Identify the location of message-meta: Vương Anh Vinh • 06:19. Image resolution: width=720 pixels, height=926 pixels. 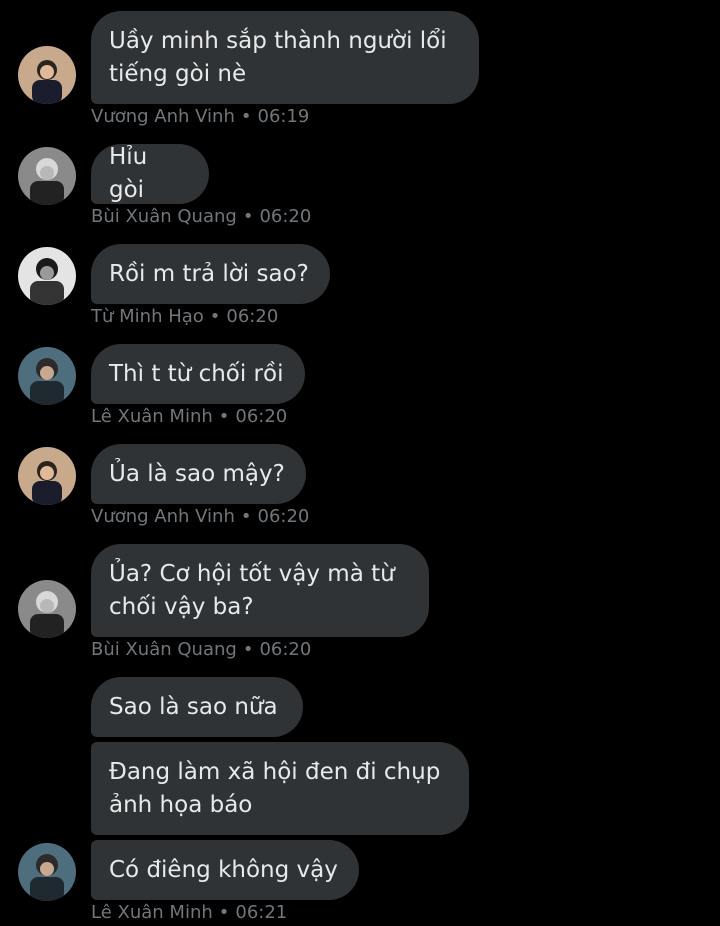
(200, 117).